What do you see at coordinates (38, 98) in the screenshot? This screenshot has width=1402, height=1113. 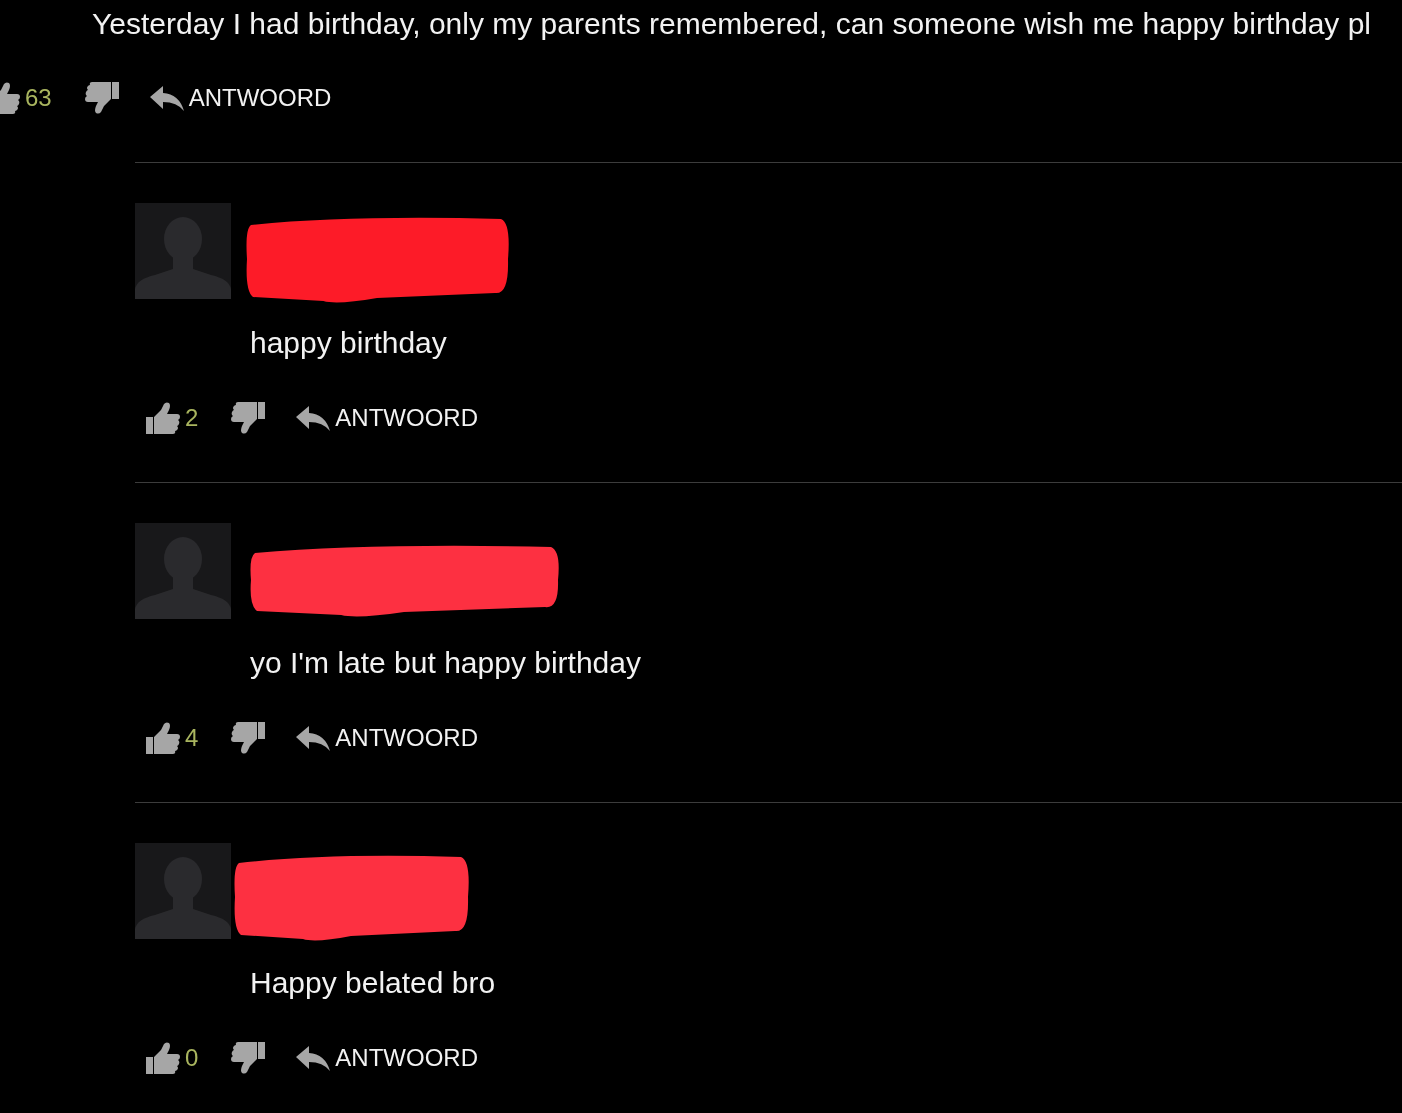 I see `like-count: 63` at bounding box center [38, 98].